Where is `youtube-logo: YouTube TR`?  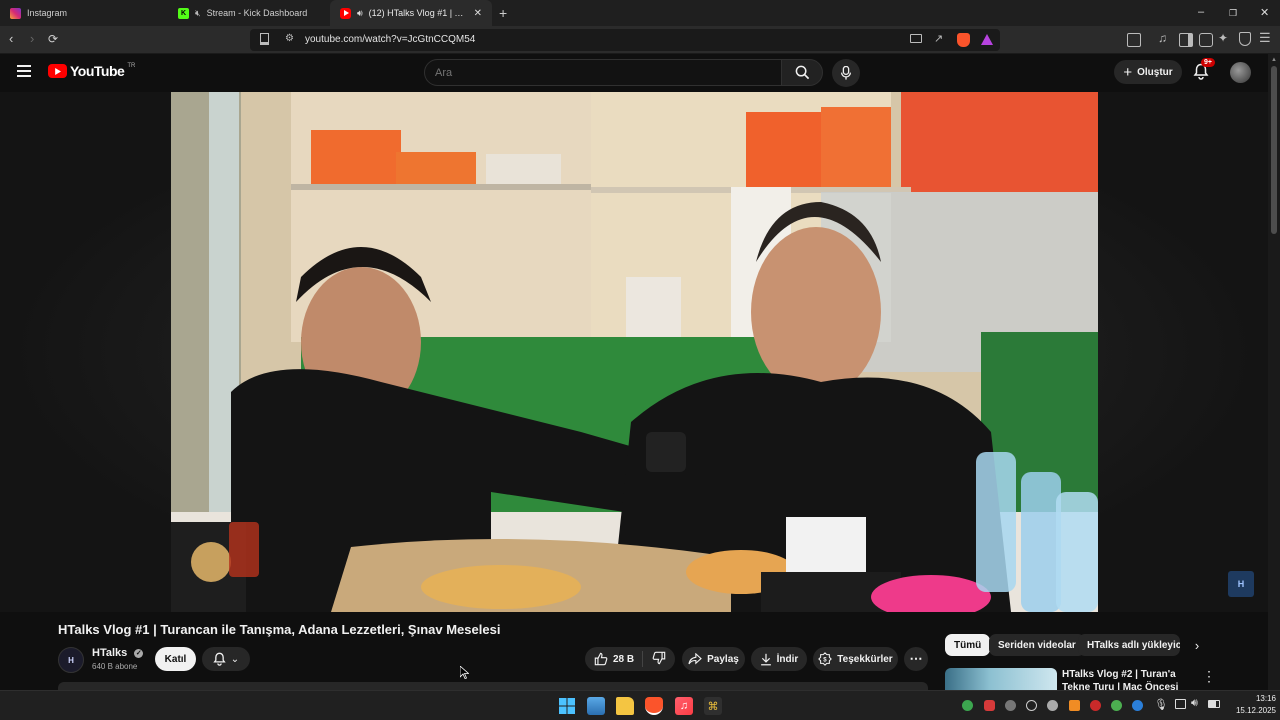
youtube-logo: YouTube TR is located at coordinates (91, 71).